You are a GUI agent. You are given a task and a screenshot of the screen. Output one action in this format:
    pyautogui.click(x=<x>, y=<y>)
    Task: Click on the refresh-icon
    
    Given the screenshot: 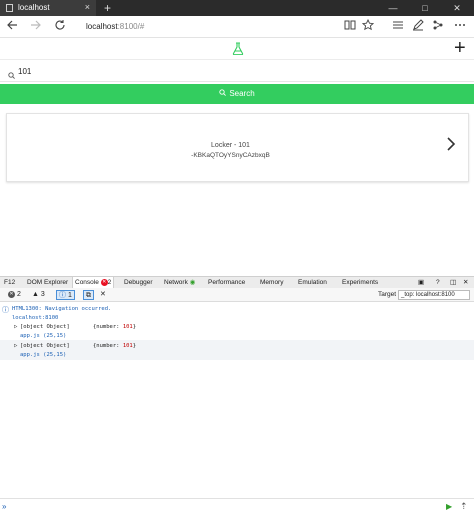 What is the action you would take?
    pyautogui.click(x=60, y=27)
    